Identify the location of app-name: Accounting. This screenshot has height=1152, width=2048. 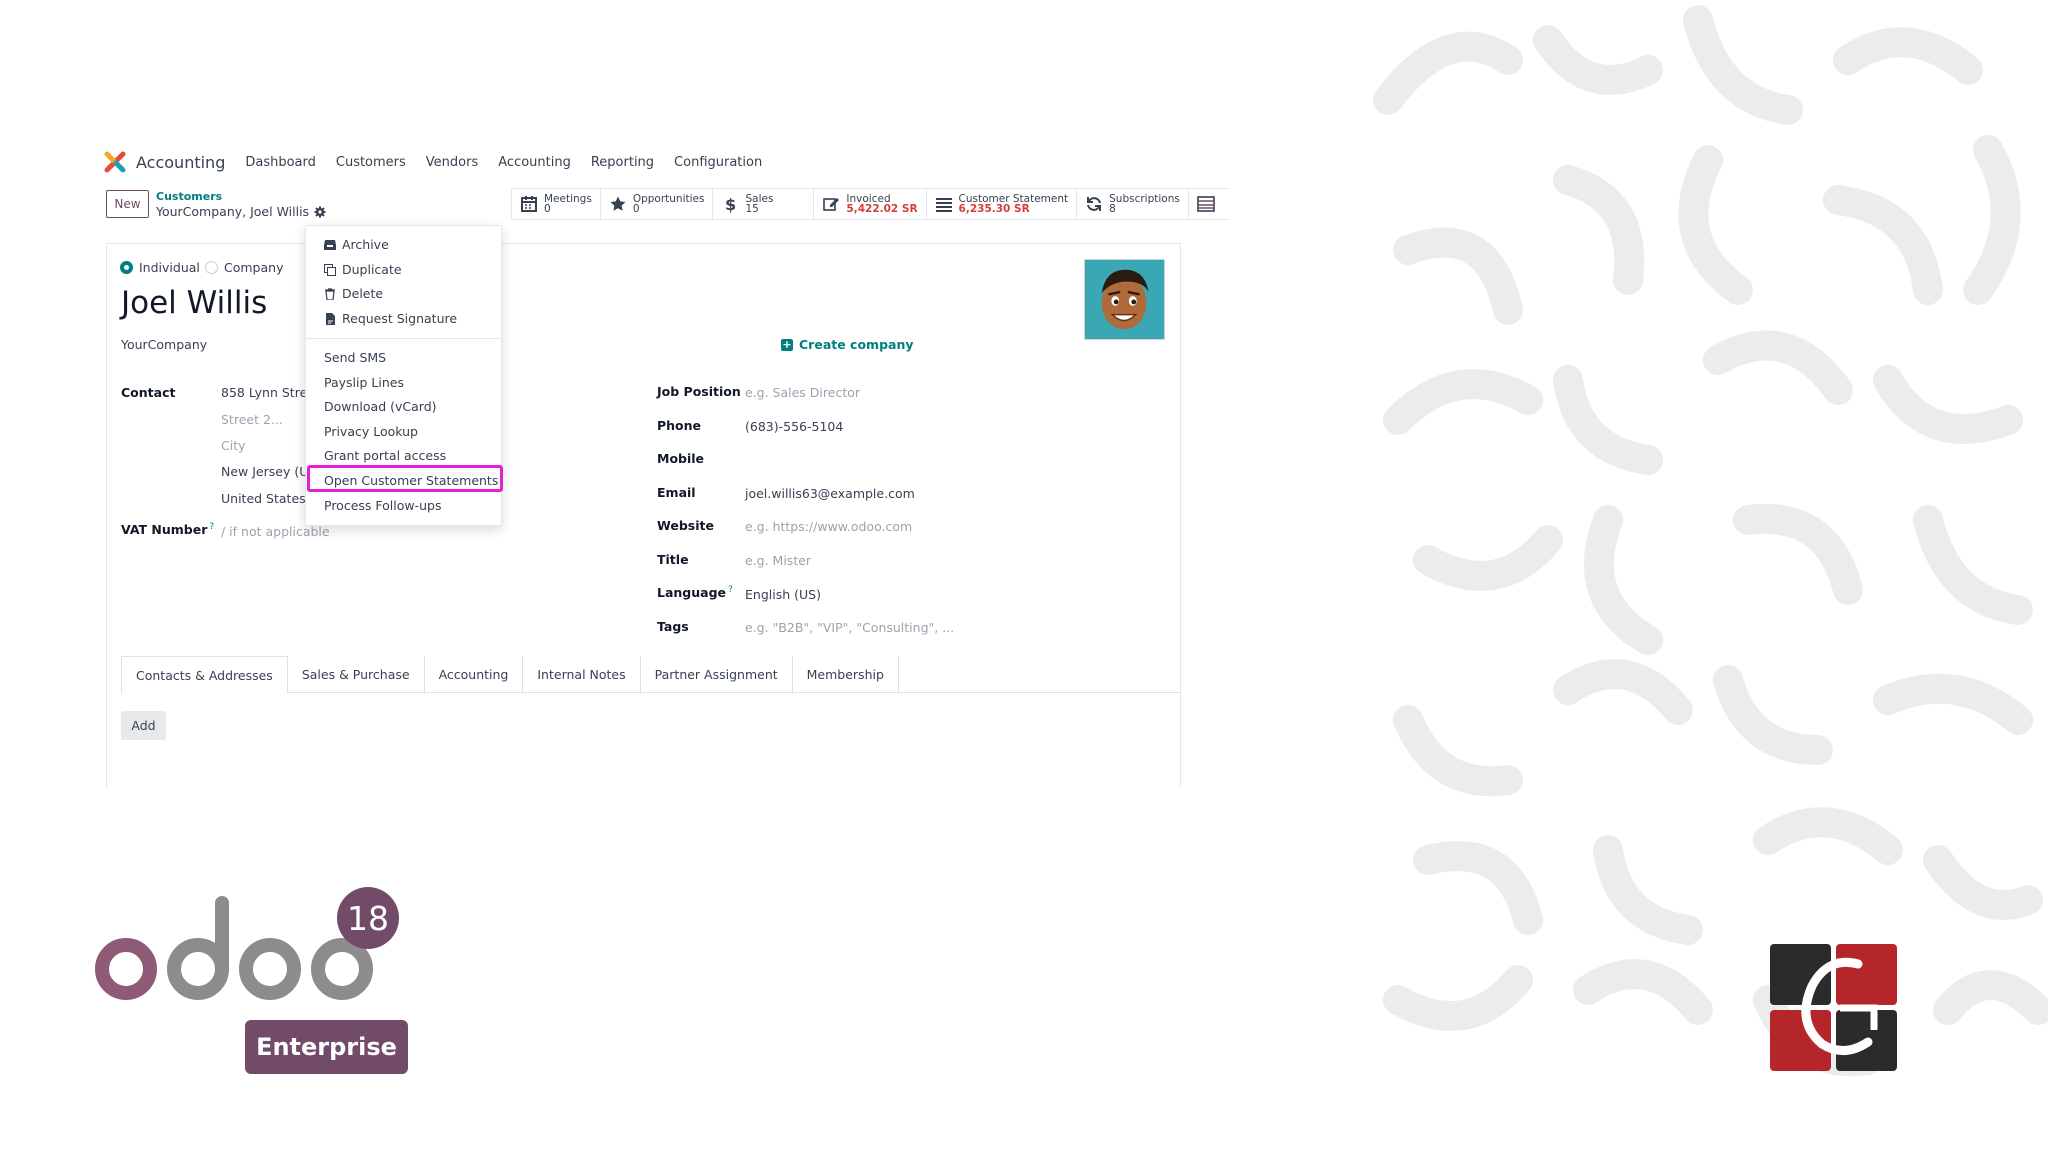
(180, 162).